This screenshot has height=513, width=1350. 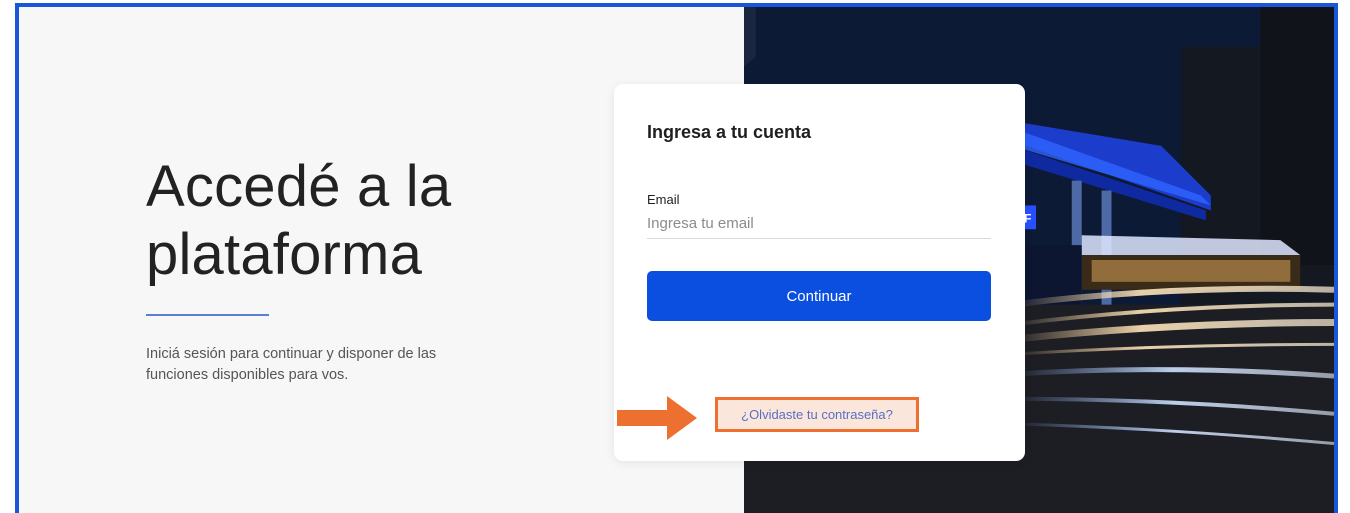 What do you see at coordinates (298, 221) in the screenshot?
I see `hero-title: Accedé a la plataforma` at bounding box center [298, 221].